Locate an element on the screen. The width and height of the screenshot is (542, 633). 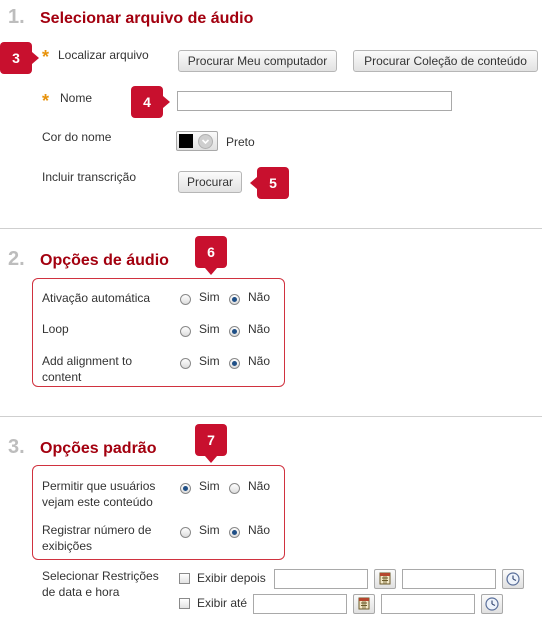
alignment-yes-radio is located at coordinates (185, 363).